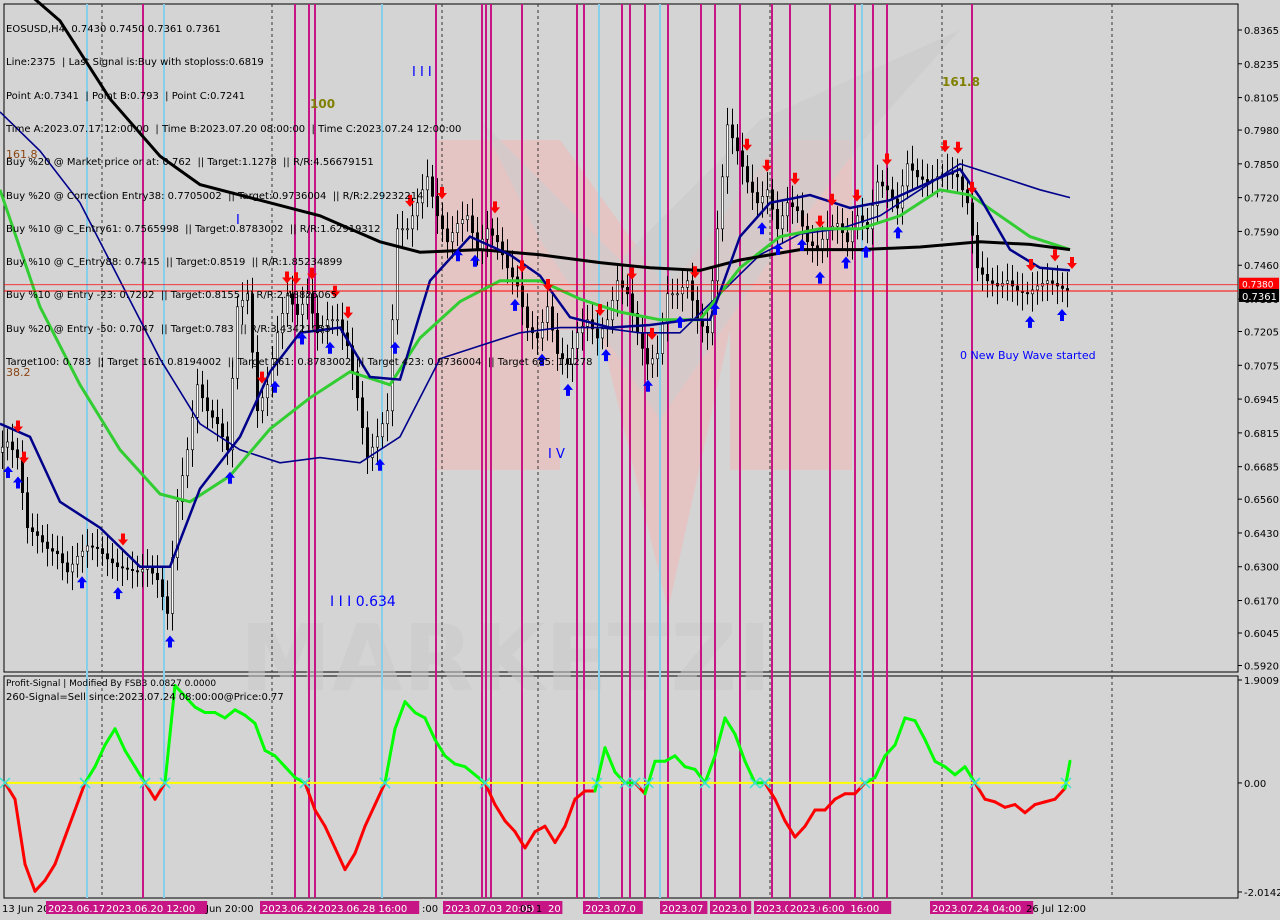 Image resolution: width=1280 pixels, height=920 pixels. Describe the element at coordinates (76, 909) in the screenshot. I see `x-axis-label: 2023.06.17` at that location.